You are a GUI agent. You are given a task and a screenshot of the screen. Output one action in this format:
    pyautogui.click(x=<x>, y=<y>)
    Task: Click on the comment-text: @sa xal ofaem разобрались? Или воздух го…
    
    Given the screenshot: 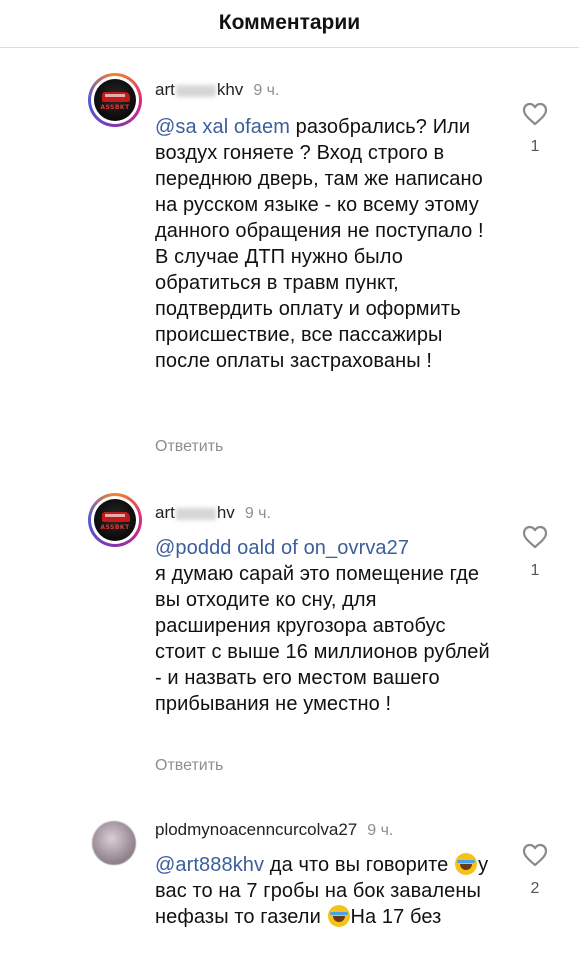 What is the action you would take?
    pyautogui.click(x=319, y=244)
    